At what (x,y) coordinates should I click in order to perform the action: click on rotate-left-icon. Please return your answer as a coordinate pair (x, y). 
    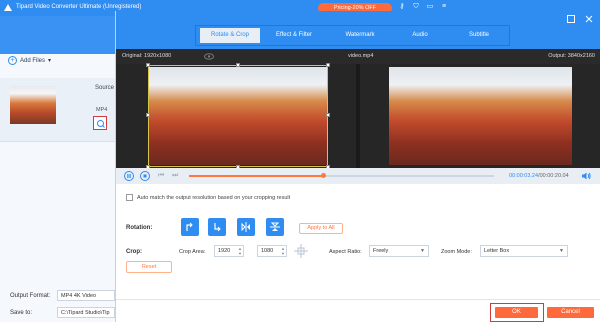
    Looking at the image, I should click on (189, 226).